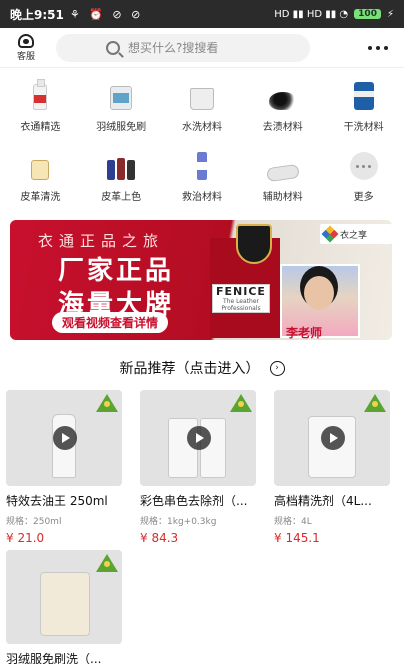 The height and width of the screenshot is (664, 404). What do you see at coordinates (364, 93) in the screenshot?
I see `drum-icon` at bounding box center [364, 93].